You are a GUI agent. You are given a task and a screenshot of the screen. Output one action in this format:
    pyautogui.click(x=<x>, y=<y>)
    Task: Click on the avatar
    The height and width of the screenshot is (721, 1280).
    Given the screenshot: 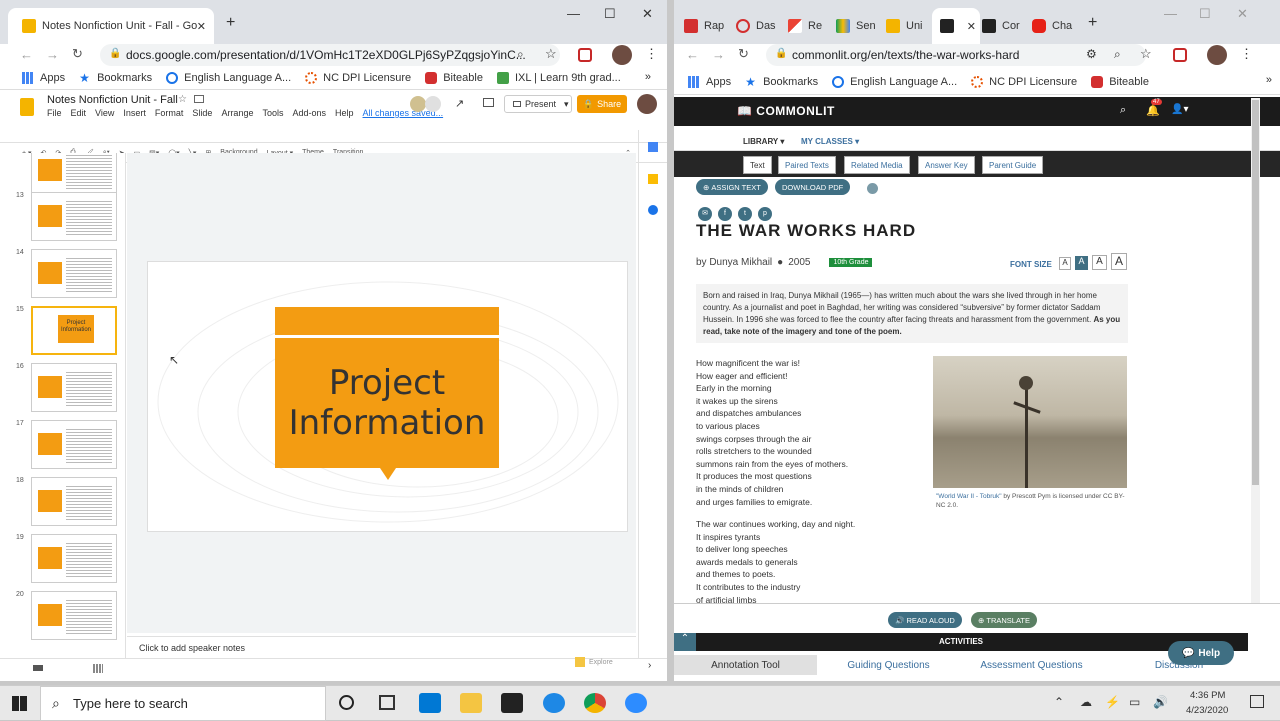 What is the action you would take?
    pyautogui.click(x=1217, y=55)
    